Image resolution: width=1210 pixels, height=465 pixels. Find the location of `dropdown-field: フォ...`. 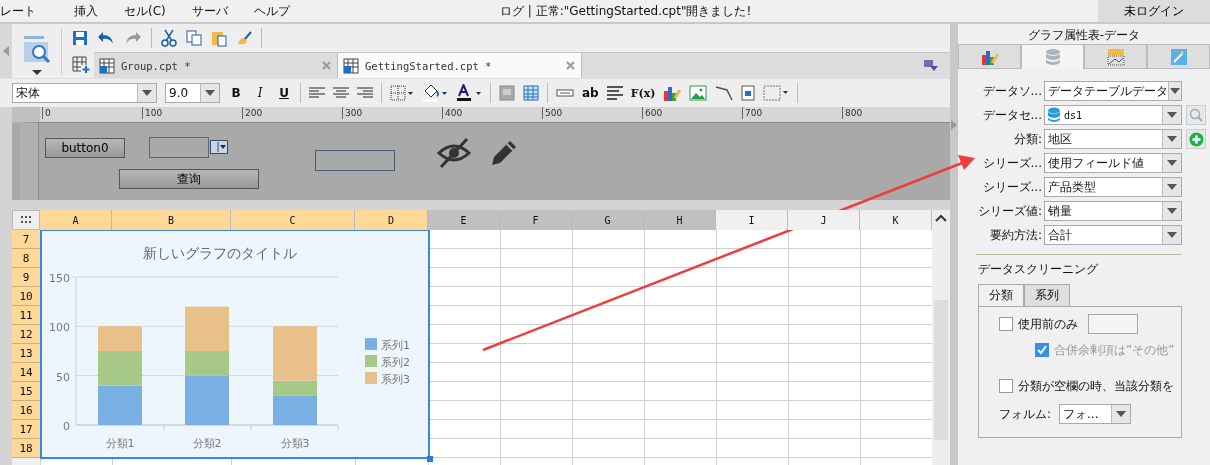

dropdown-field: フォ... is located at coordinates (1095, 414).